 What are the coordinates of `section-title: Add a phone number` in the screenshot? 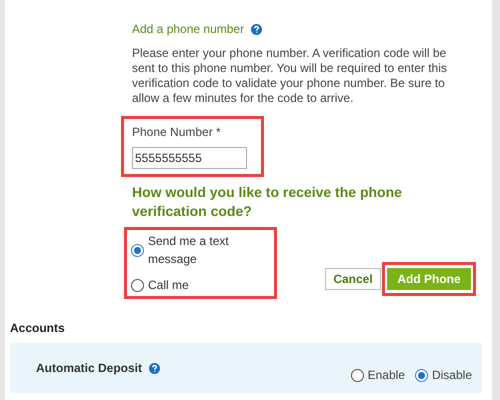 It's located at (188, 29).